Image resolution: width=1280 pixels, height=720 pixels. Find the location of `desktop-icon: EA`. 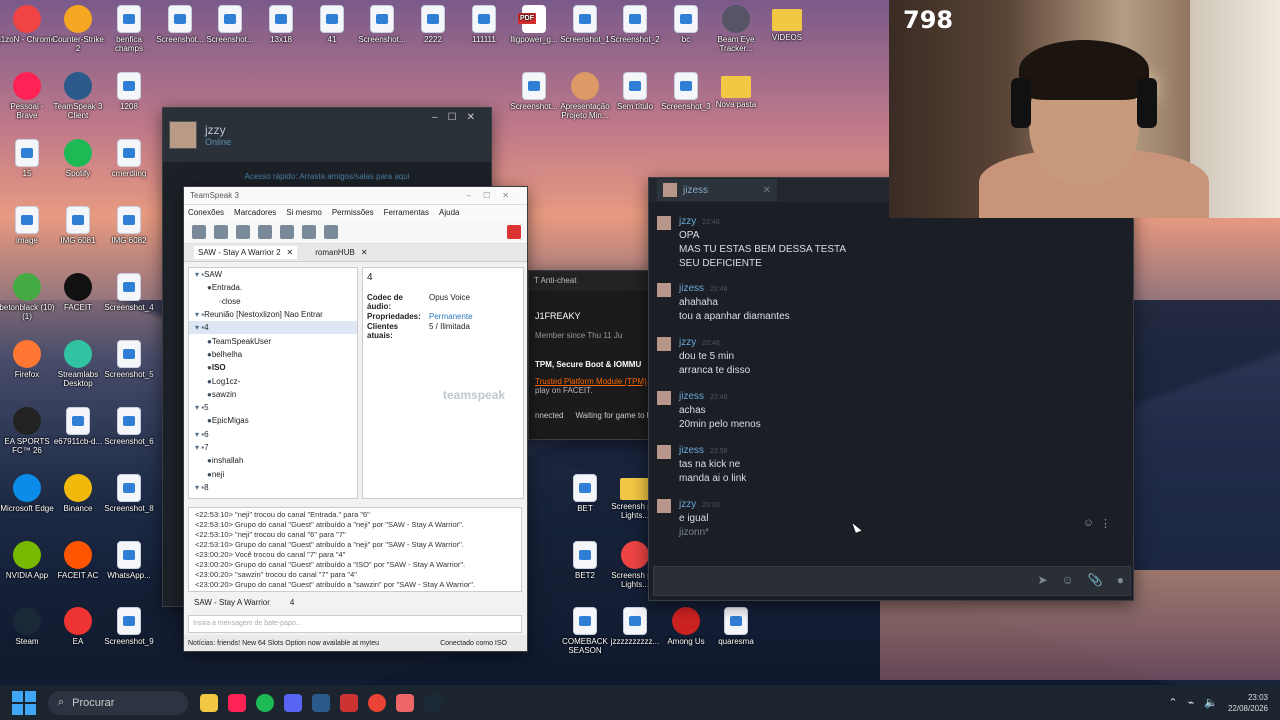

desktop-icon: EA is located at coordinates (78, 626).